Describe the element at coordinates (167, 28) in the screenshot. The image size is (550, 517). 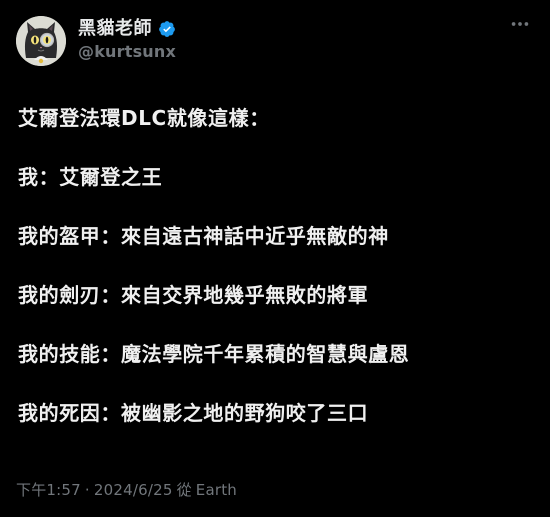
I see `verified-badge-icon` at that location.